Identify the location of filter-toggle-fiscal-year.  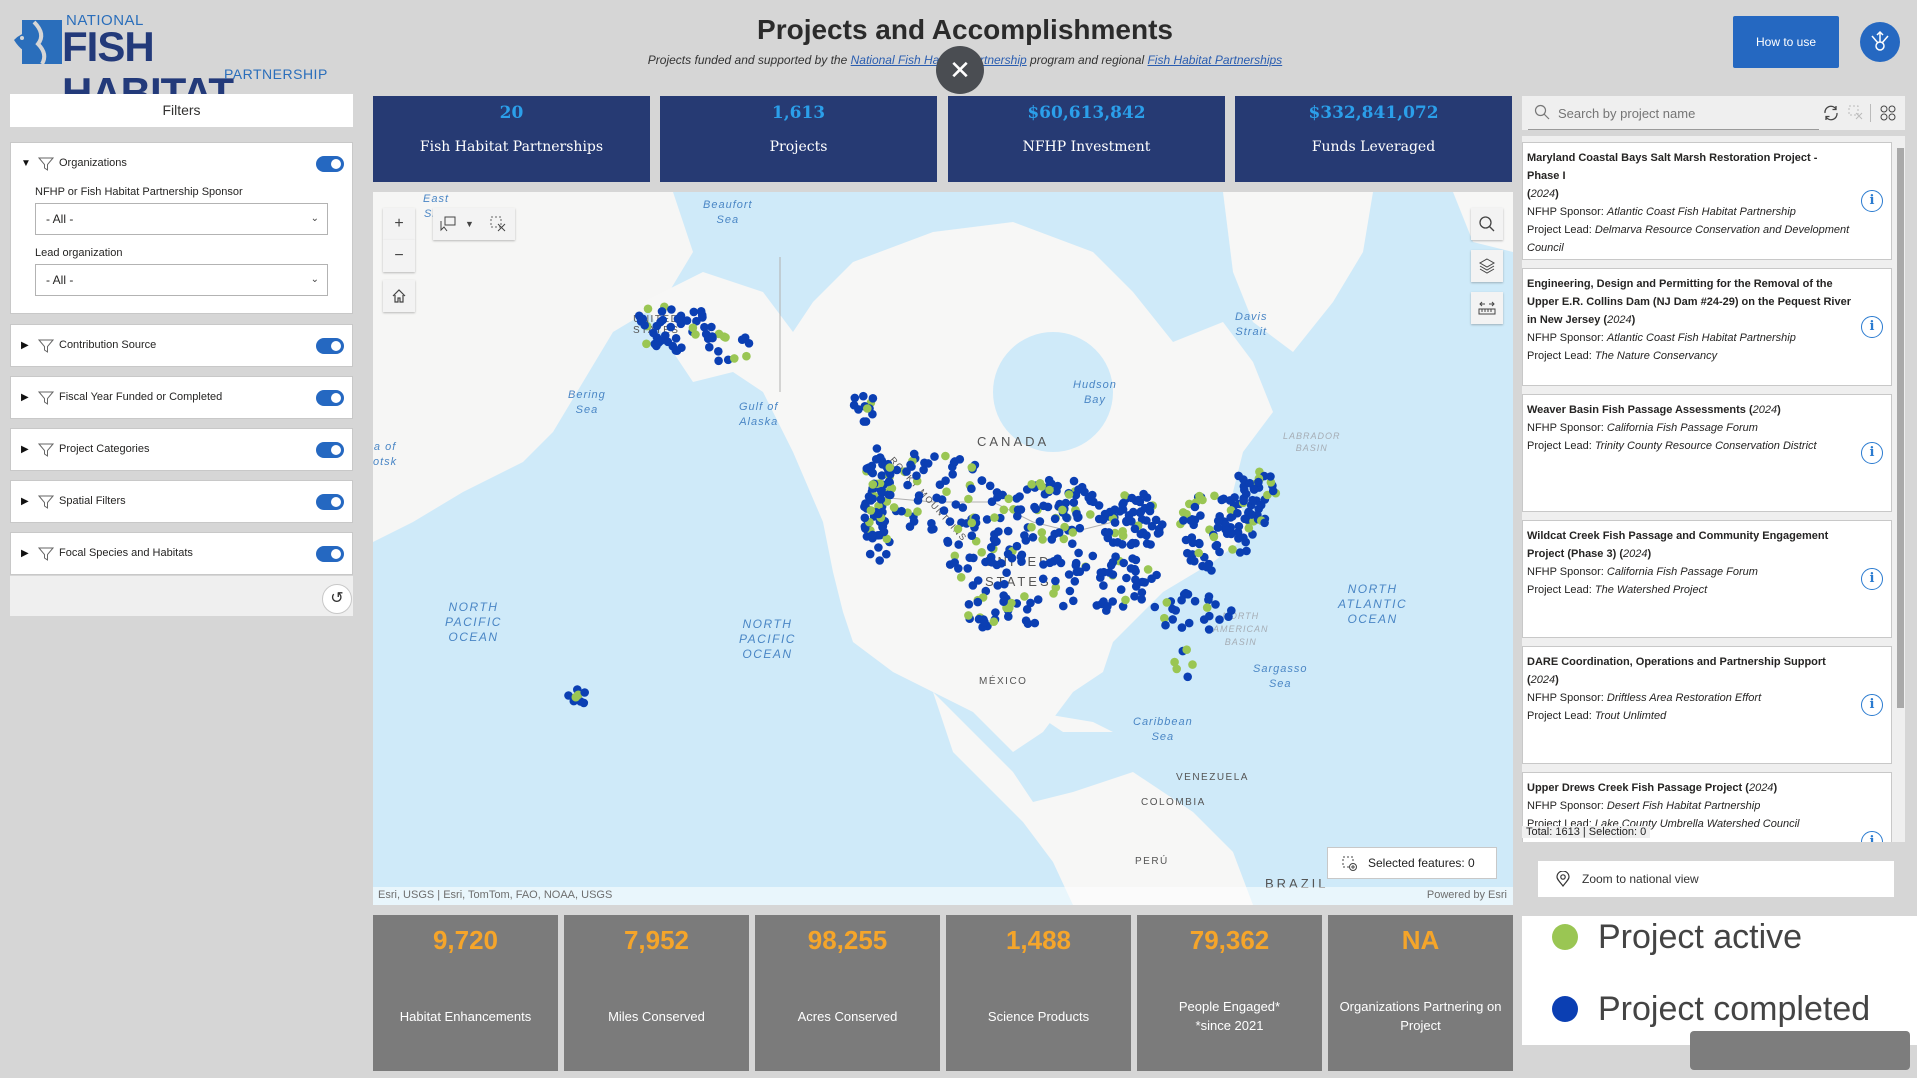
(330, 398).